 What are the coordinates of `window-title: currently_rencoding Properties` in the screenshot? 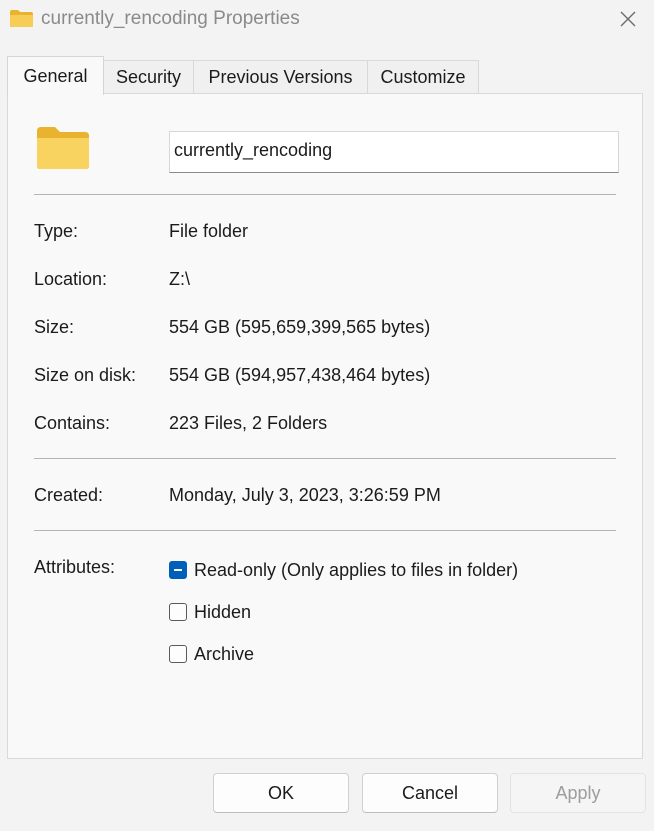 It's located at (170, 18).